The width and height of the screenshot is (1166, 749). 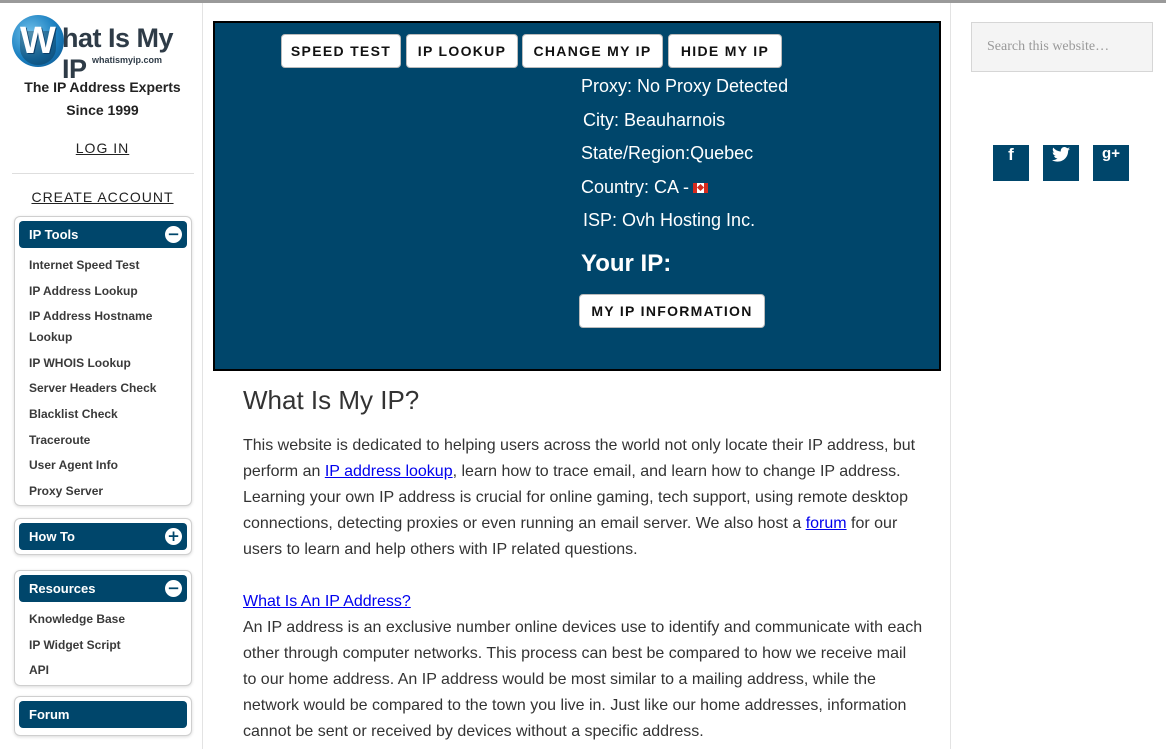 What do you see at coordinates (103, 588) in the screenshot?
I see `resources-header: Resources −` at bounding box center [103, 588].